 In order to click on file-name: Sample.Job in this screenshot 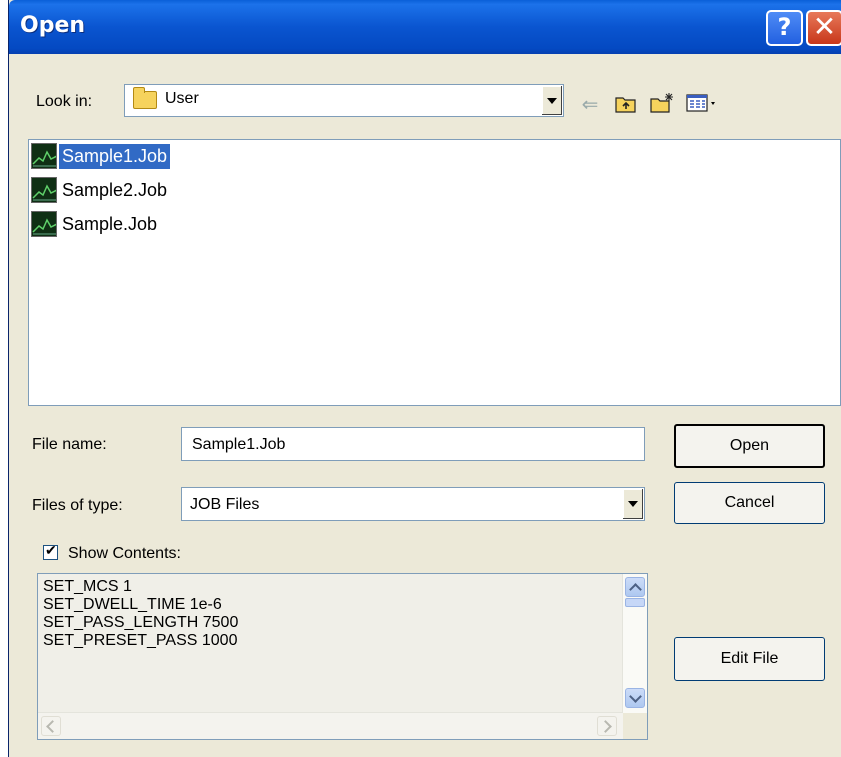, I will do `click(110, 223)`.